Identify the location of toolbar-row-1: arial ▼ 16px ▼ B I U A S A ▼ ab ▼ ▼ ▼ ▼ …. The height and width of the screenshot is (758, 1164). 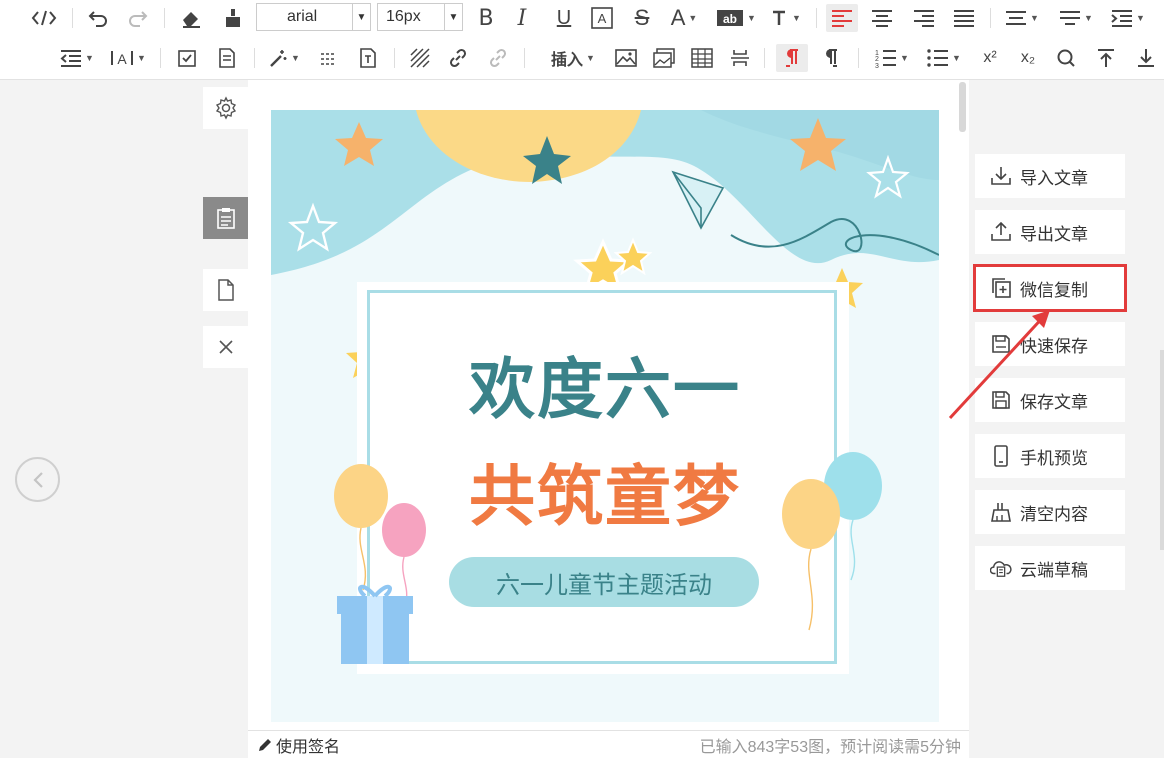
(582, 18).